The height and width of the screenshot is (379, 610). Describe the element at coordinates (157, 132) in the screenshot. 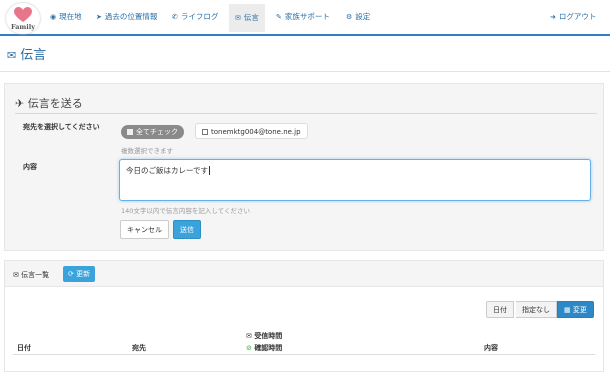

I see `check-all-label: 全てチェック` at that location.